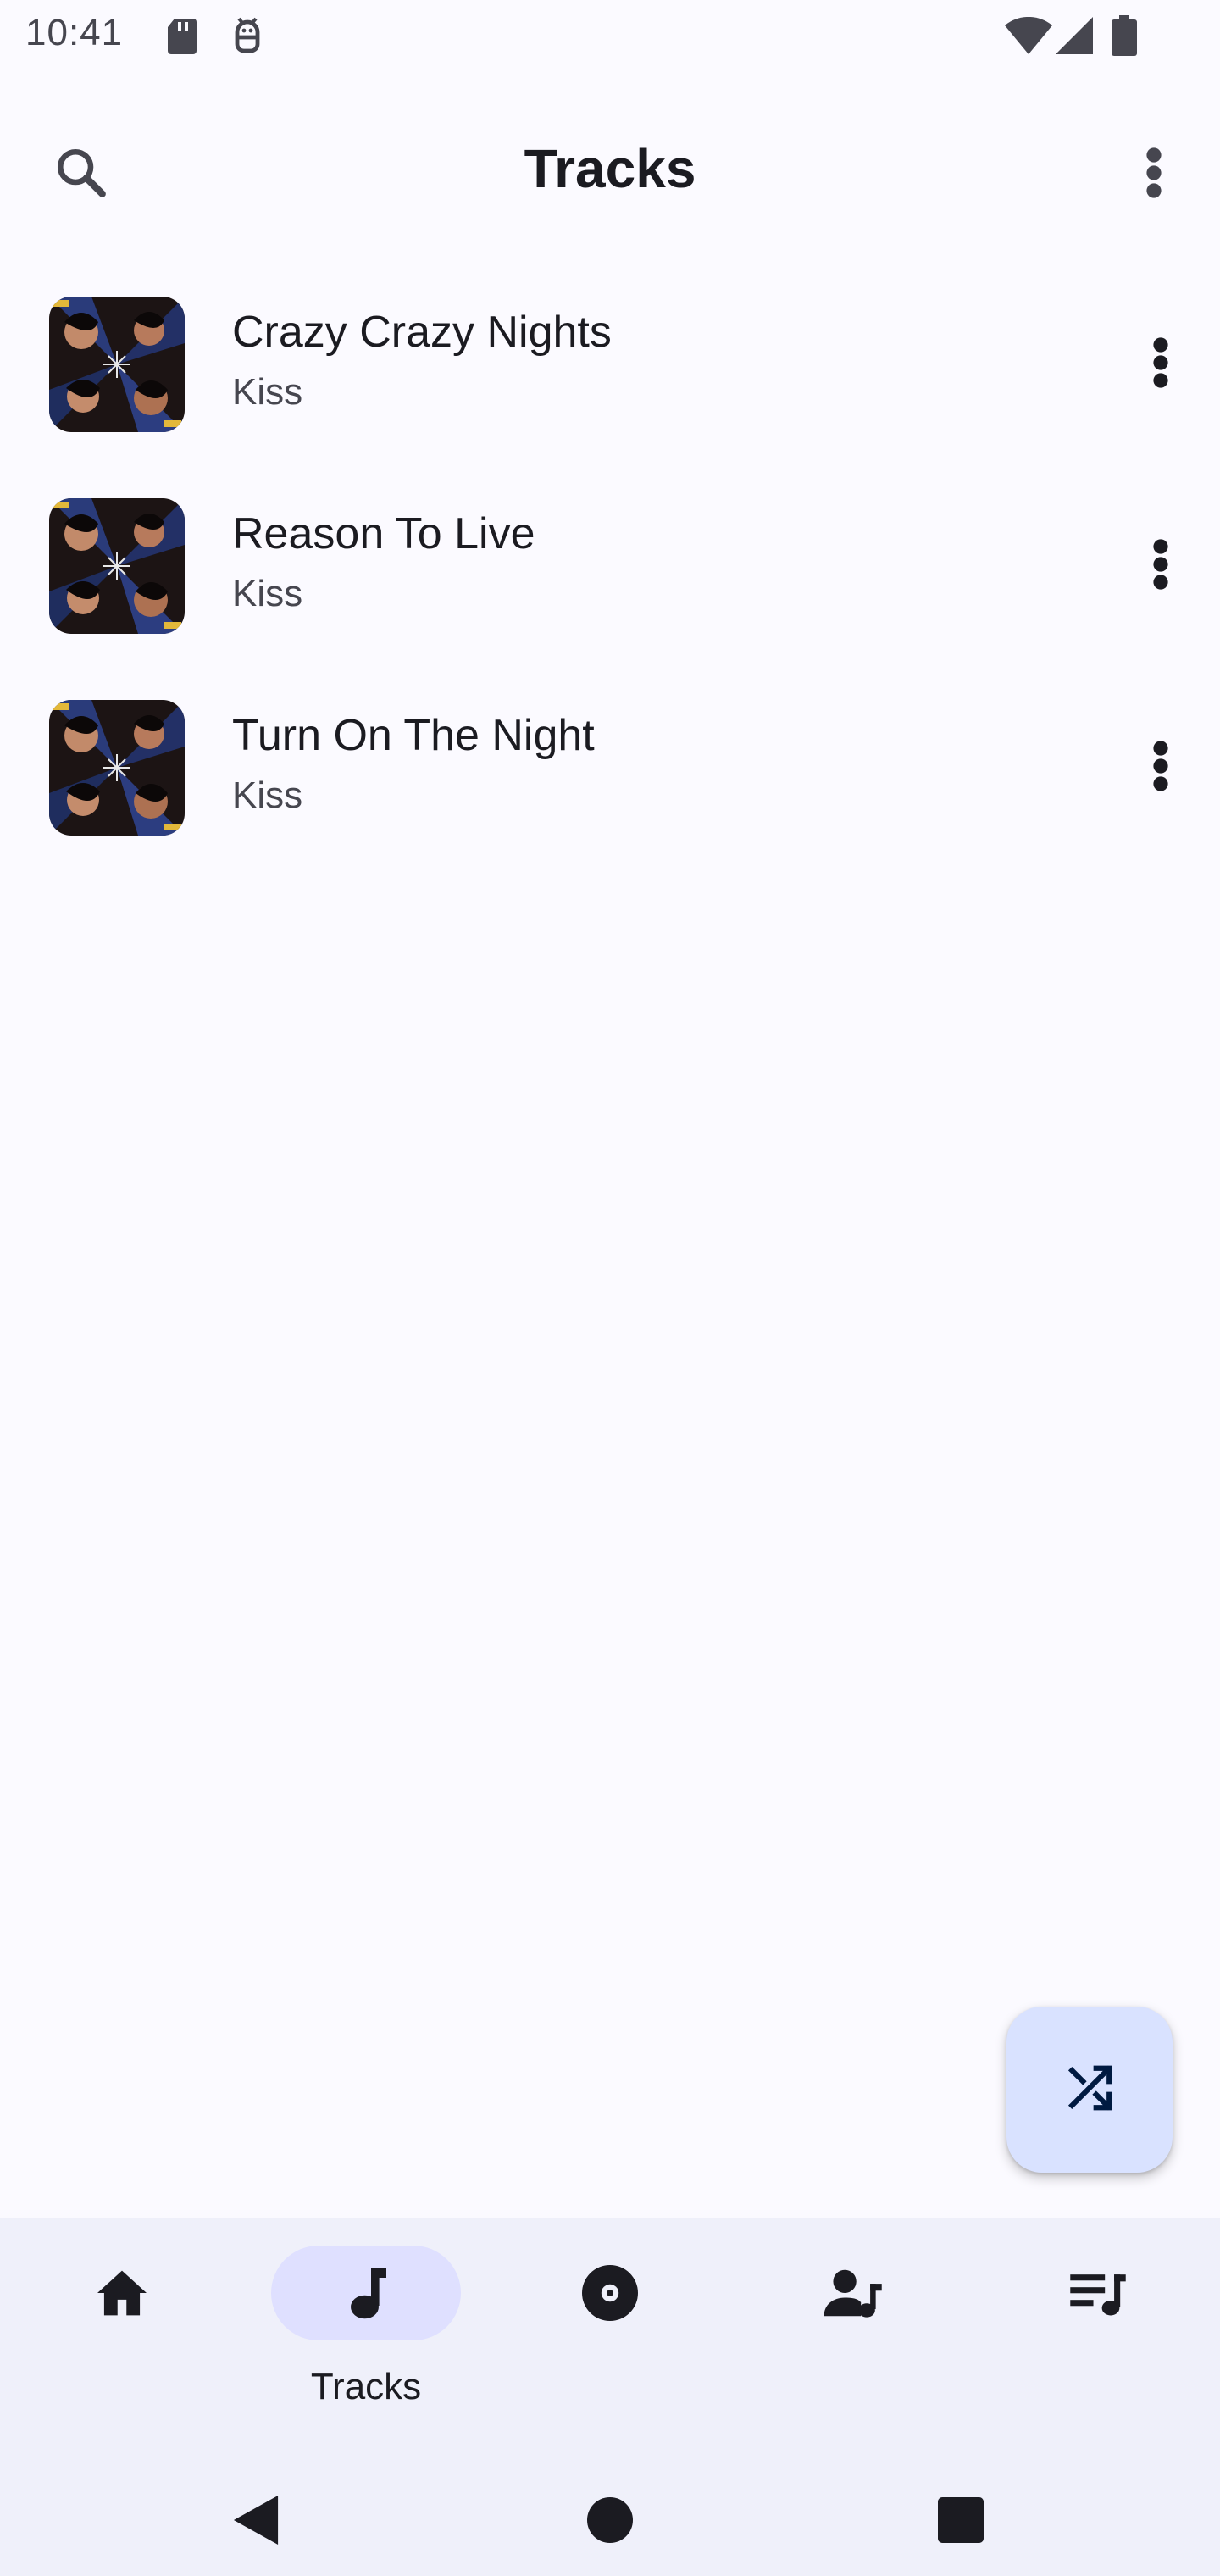 Image resolution: width=1220 pixels, height=2576 pixels. What do you see at coordinates (1124, 37) in the screenshot?
I see `battery-icon` at bounding box center [1124, 37].